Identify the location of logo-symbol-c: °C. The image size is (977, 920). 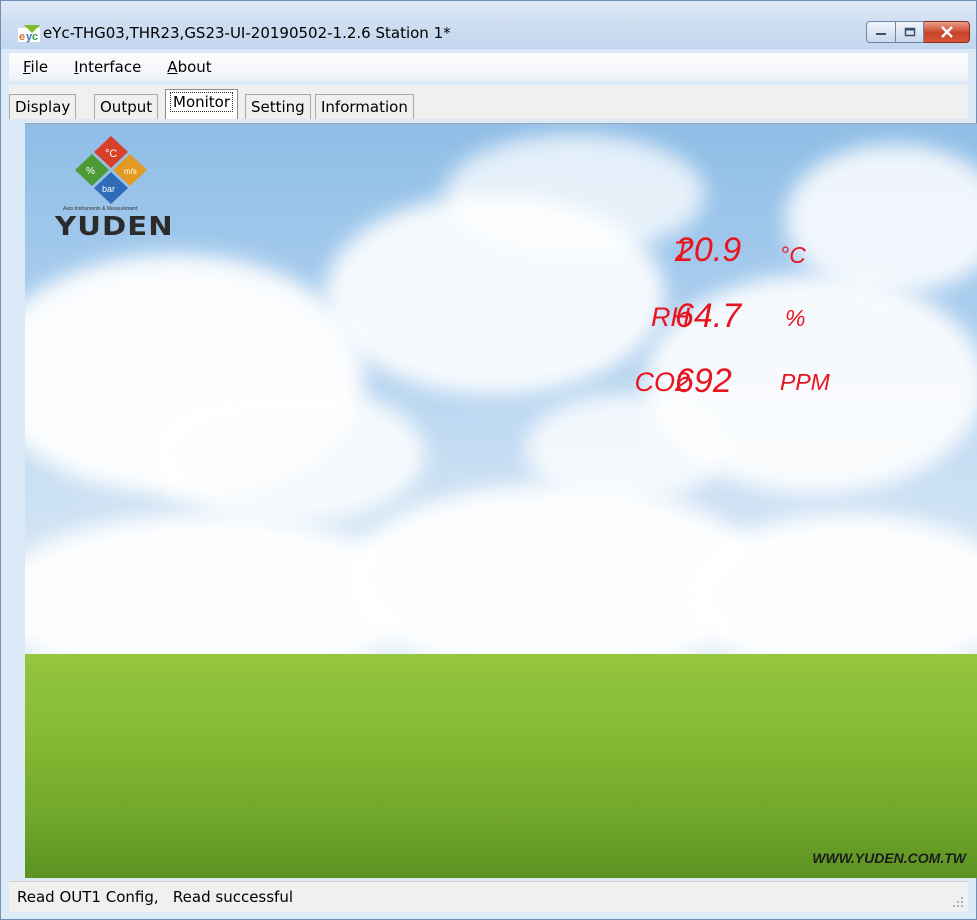
(111, 154).